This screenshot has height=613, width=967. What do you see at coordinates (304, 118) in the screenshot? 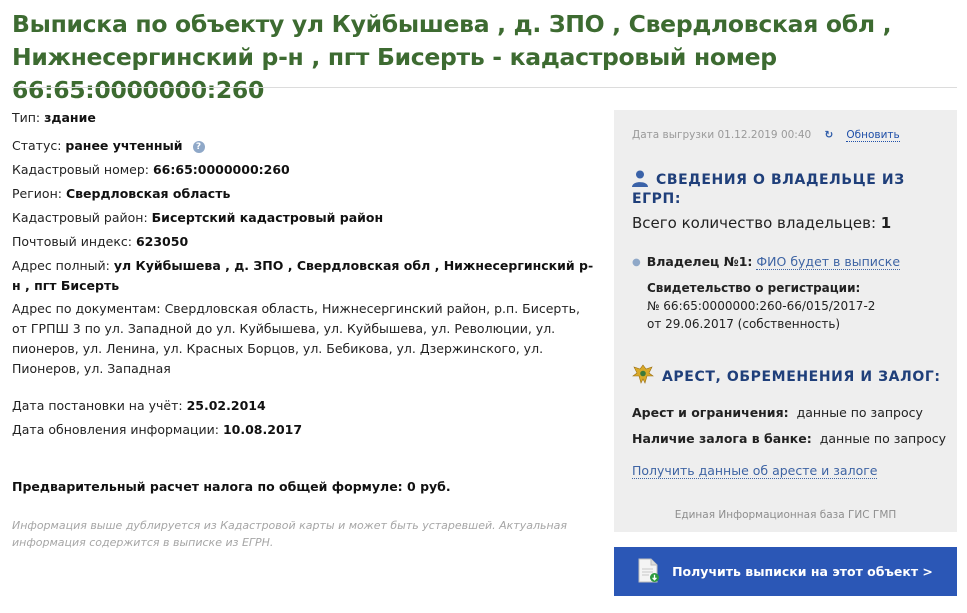
I see `detail-type: Тип: здание` at bounding box center [304, 118].